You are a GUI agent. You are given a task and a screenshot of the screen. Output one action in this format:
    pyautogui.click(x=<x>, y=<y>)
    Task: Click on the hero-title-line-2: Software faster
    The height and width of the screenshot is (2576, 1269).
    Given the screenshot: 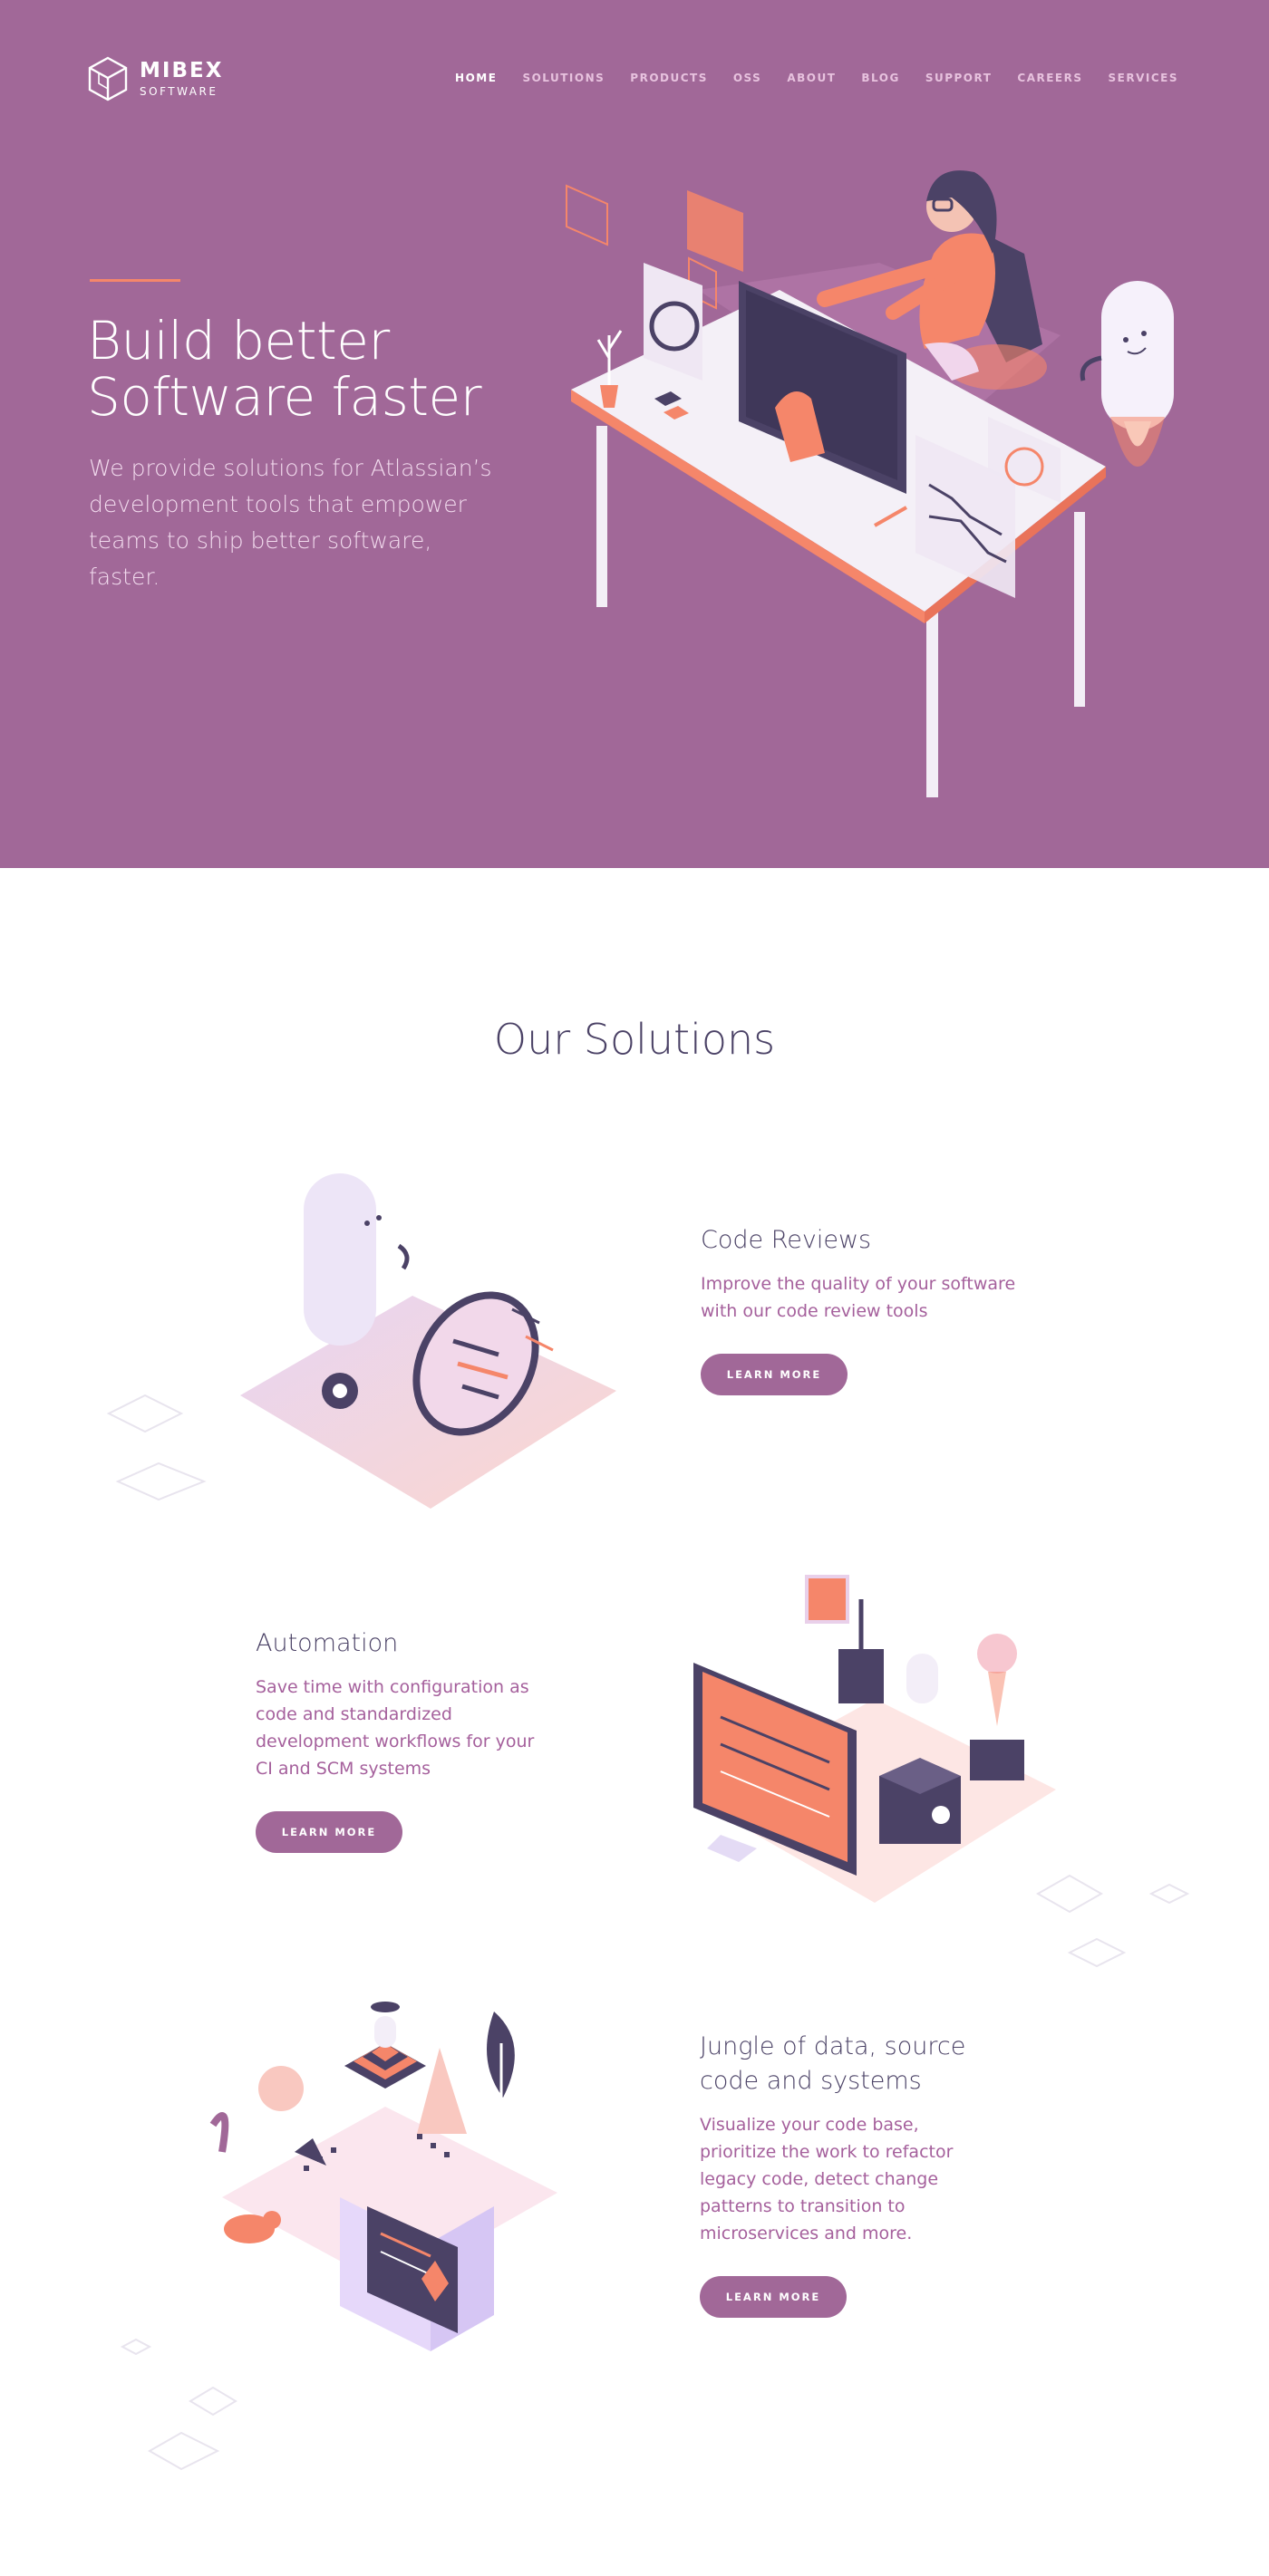 What is the action you would take?
    pyautogui.click(x=284, y=397)
    